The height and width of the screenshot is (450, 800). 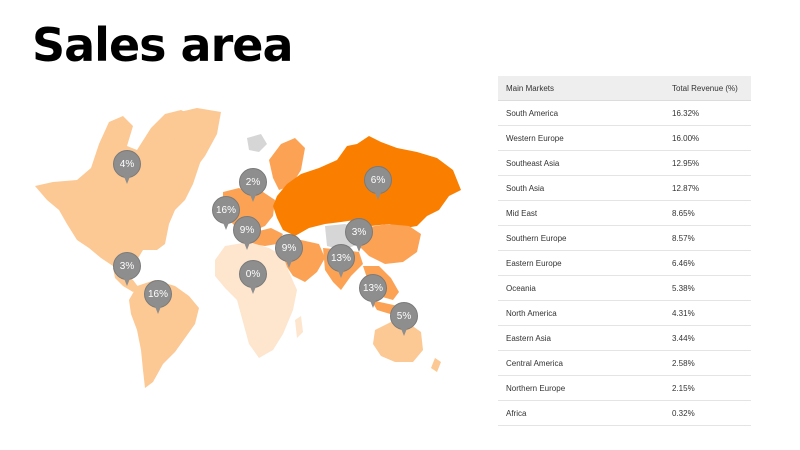 I want to click on revenue-cell: 2.58%, so click(x=707, y=363).